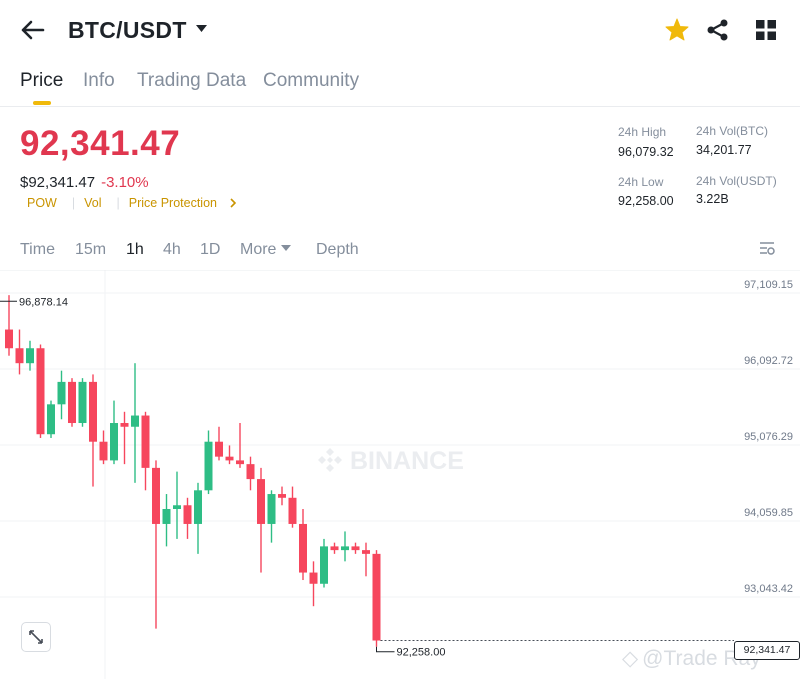 This screenshot has width=800, height=679. I want to click on low-label: 24h Low, so click(641, 182).